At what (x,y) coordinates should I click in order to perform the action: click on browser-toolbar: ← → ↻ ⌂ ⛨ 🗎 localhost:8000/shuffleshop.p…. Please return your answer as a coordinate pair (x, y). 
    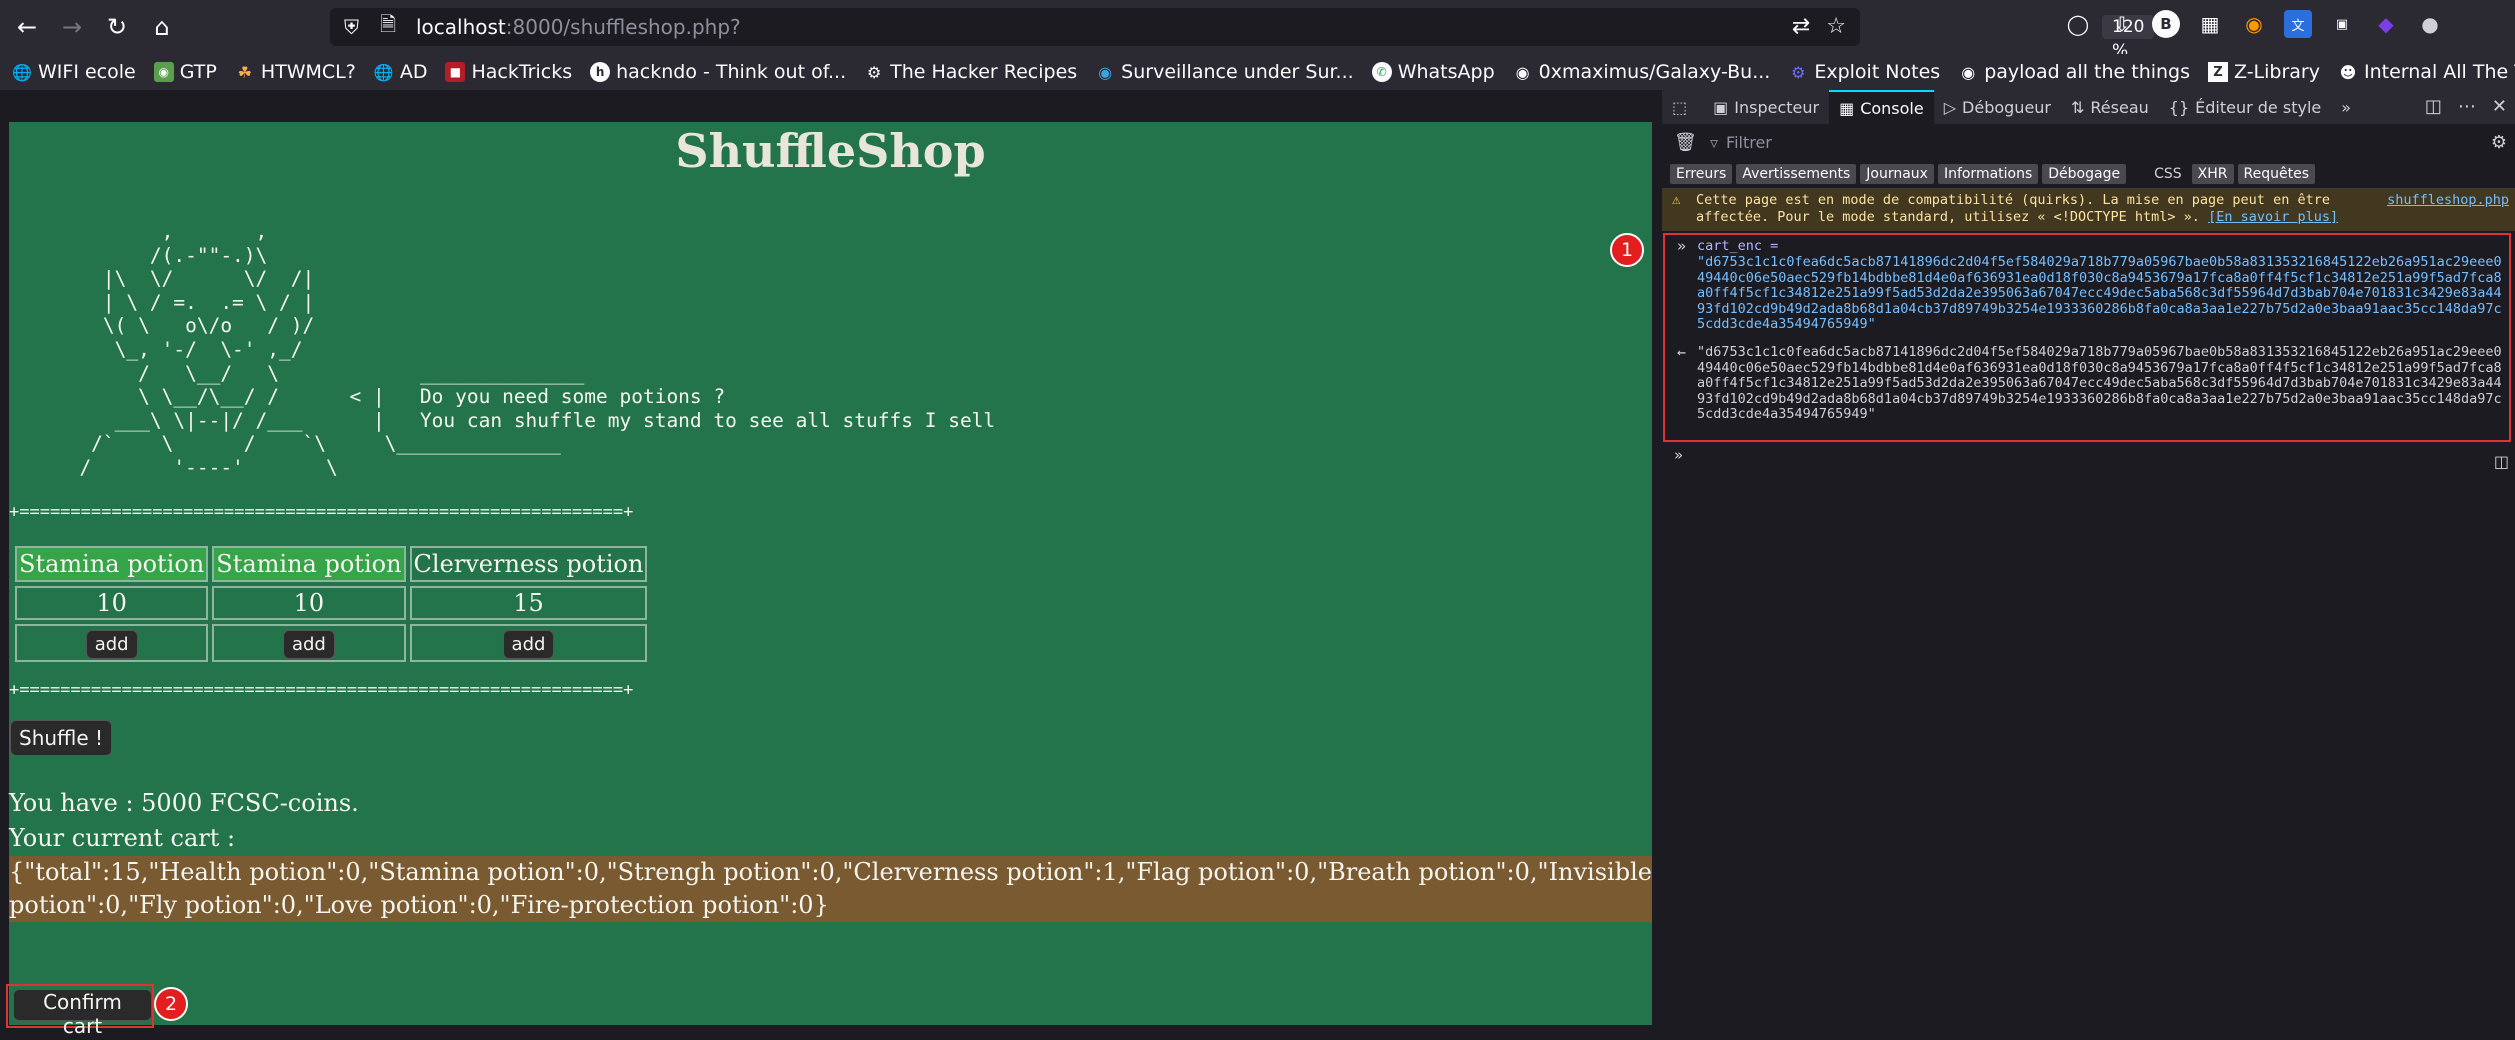
    Looking at the image, I should click on (1257, 30).